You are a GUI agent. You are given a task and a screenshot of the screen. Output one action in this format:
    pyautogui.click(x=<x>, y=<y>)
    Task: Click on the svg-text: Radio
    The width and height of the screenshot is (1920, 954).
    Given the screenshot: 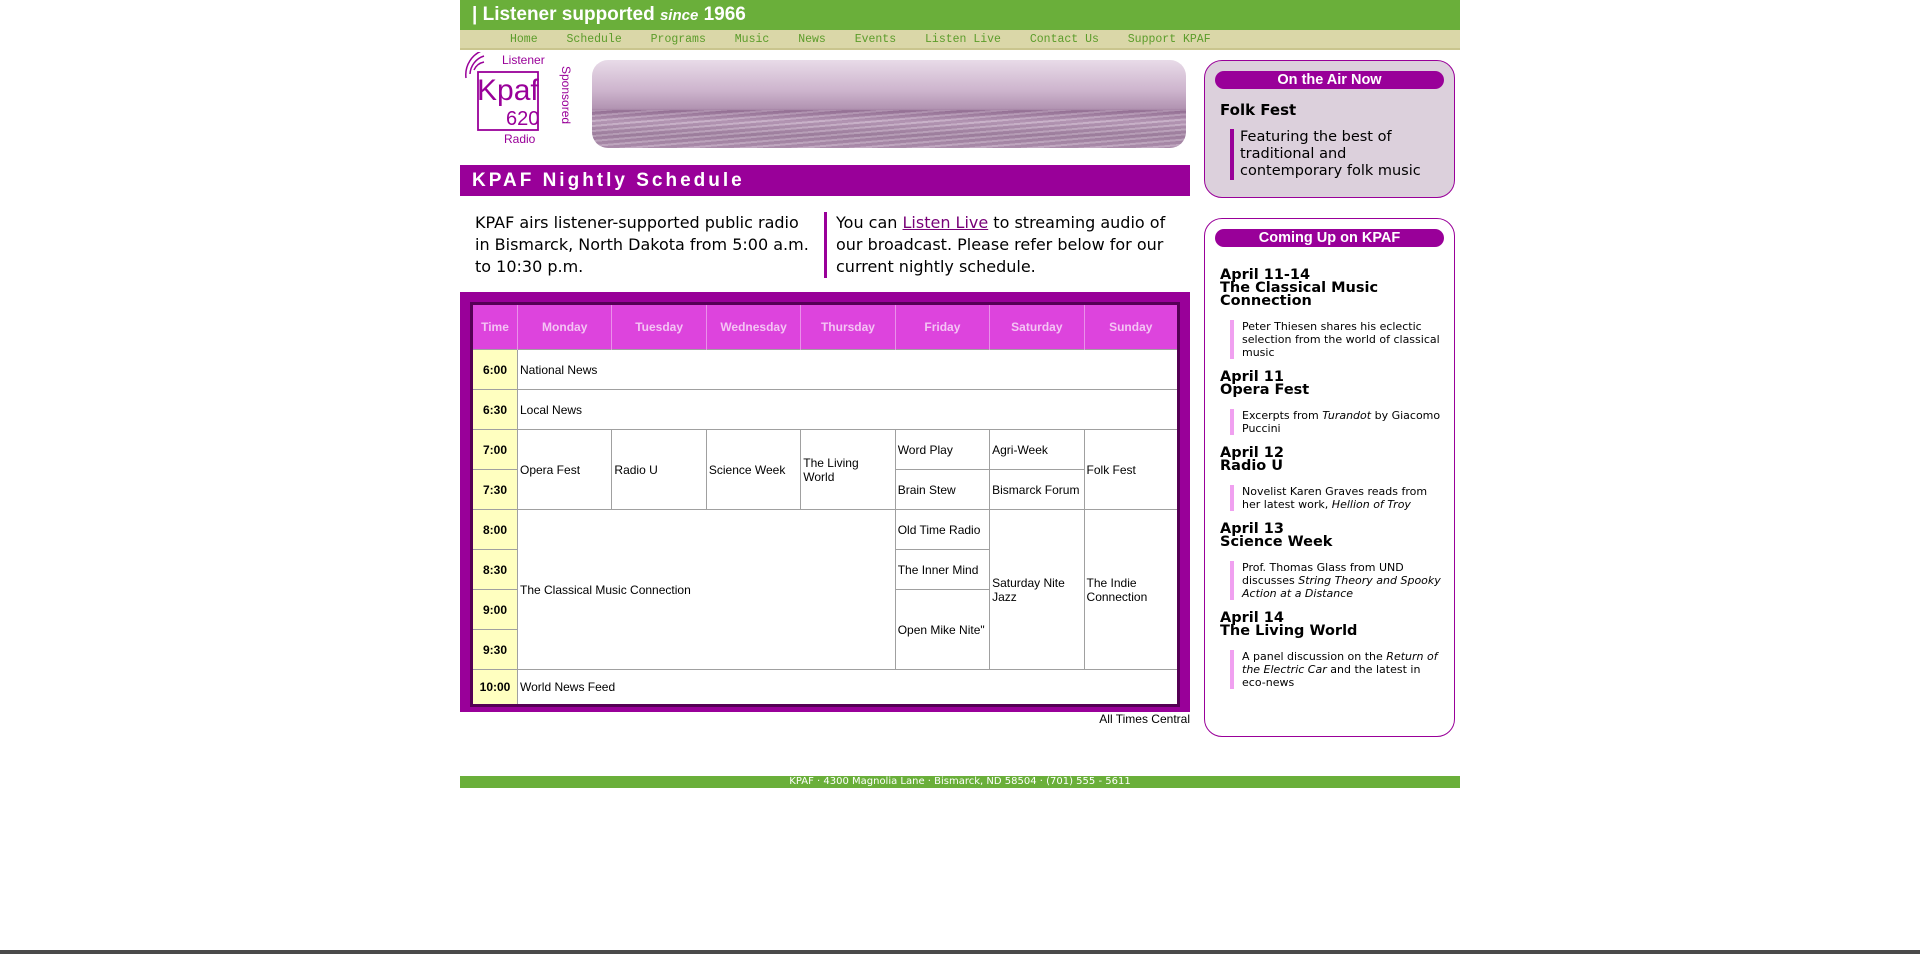 What is the action you would take?
    pyautogui.click(x=520, y=139)
    